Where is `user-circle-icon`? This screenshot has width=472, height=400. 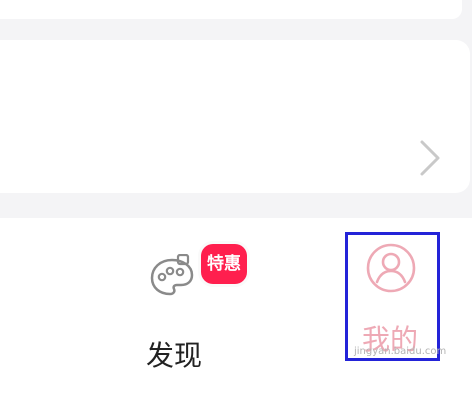
user-circle-icon is located at coordinates (391, 268).